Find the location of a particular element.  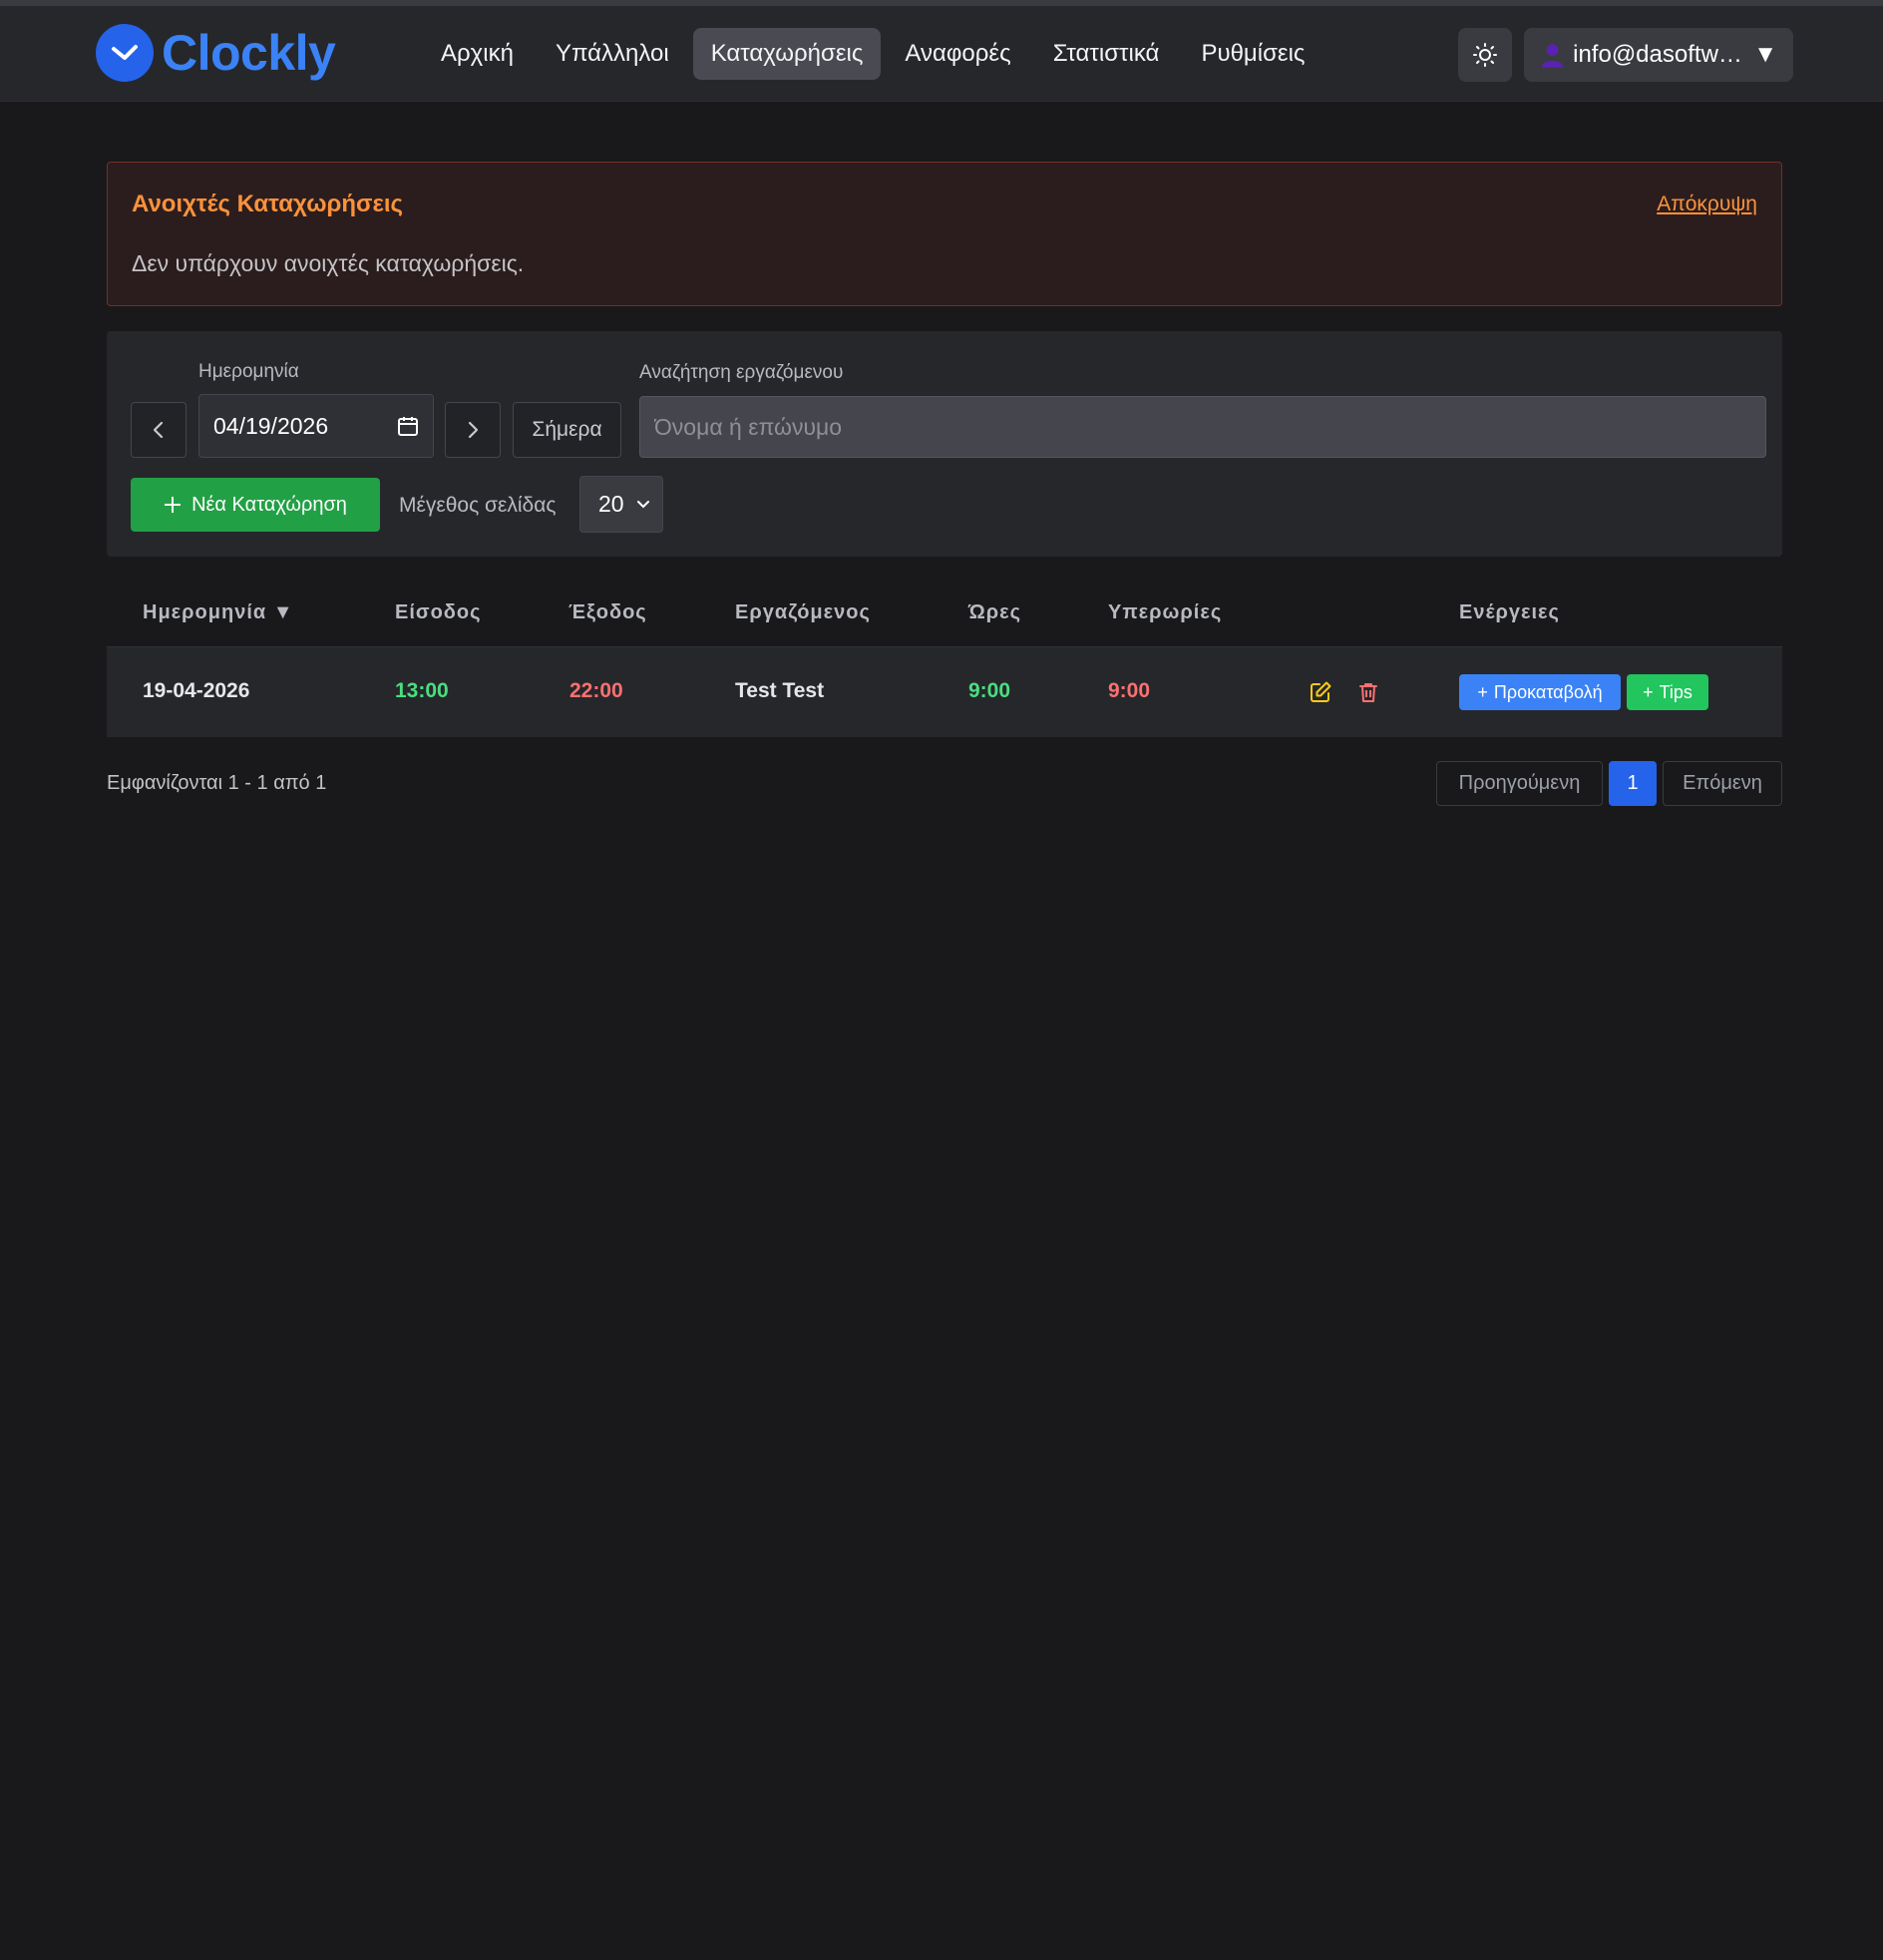

user-avatar-icon is located at coordinates (1552, 56).